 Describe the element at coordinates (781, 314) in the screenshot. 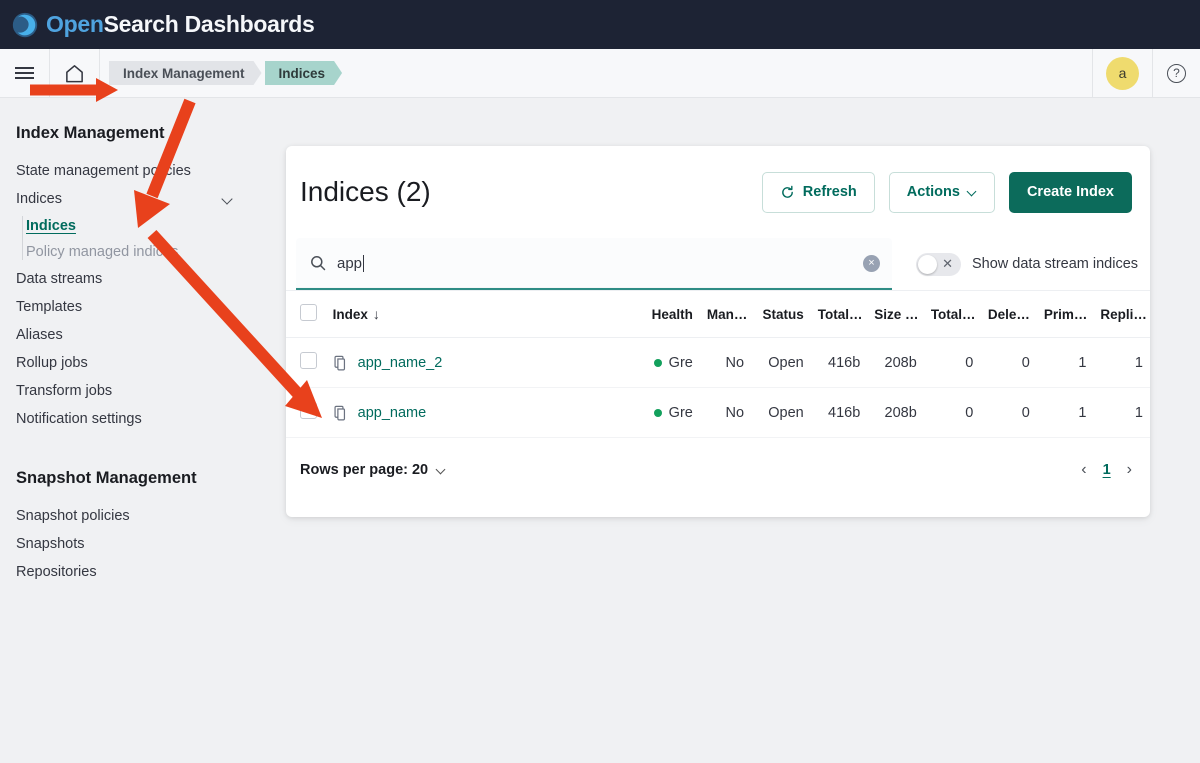

I see `column-header-status: Status` at that location.